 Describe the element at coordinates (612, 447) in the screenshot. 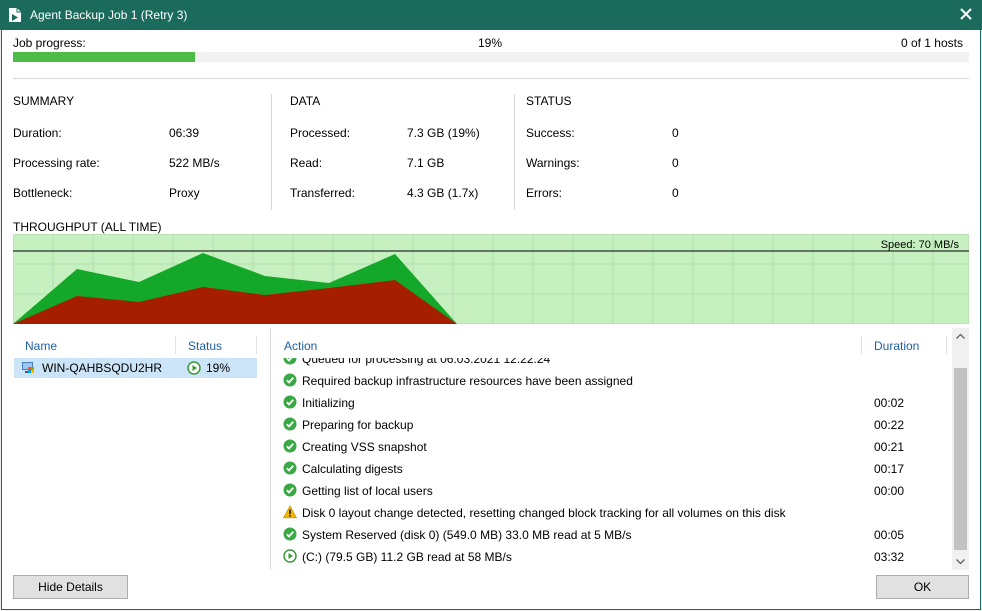

I see `log-row: Creating VSS snapshot 00:21` at that location.